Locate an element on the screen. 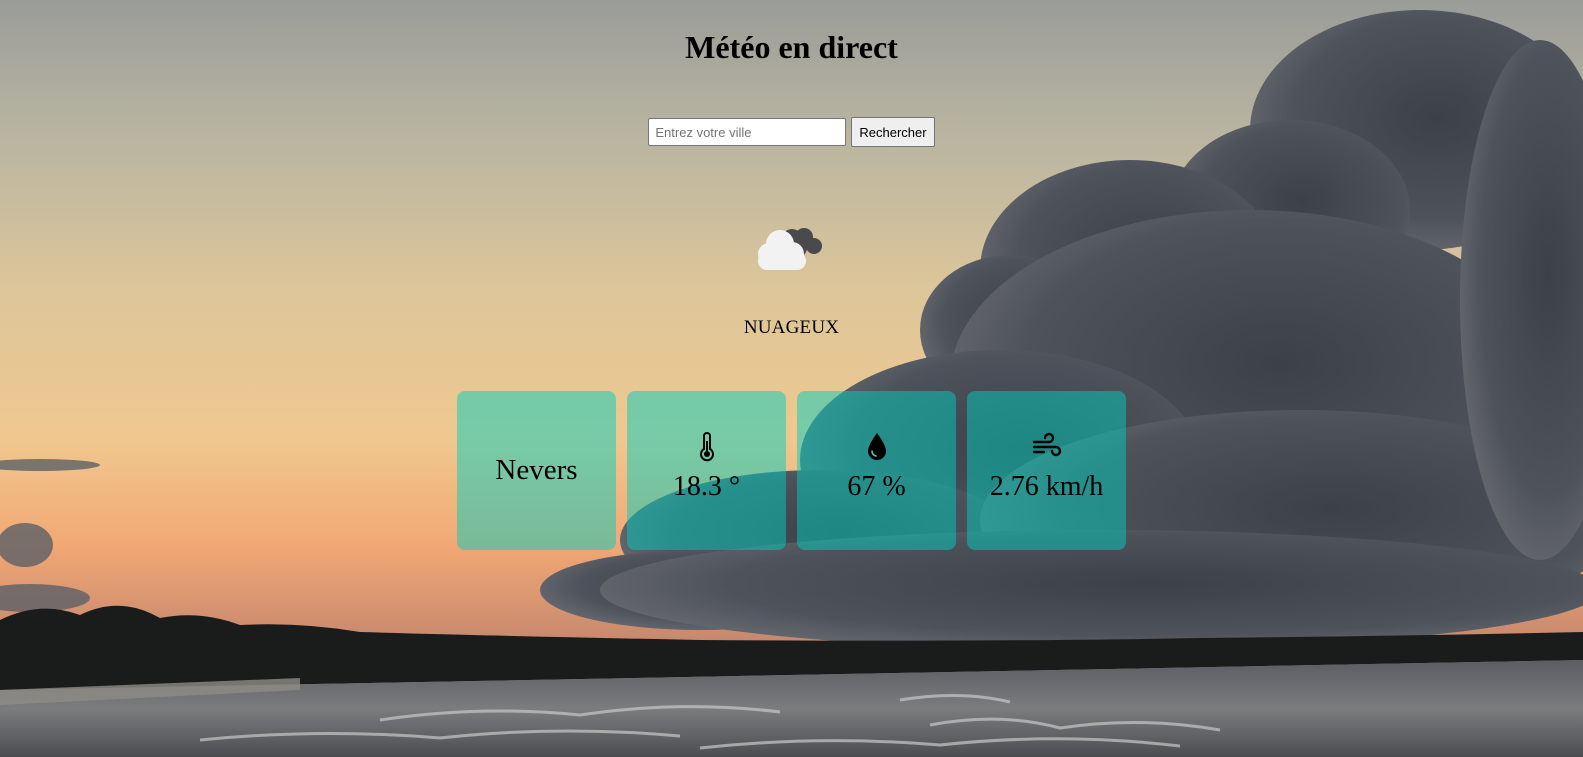 The height and width of the screenshot is (757, 1583). city-card: Nevers is located at coordinates (536, 470).